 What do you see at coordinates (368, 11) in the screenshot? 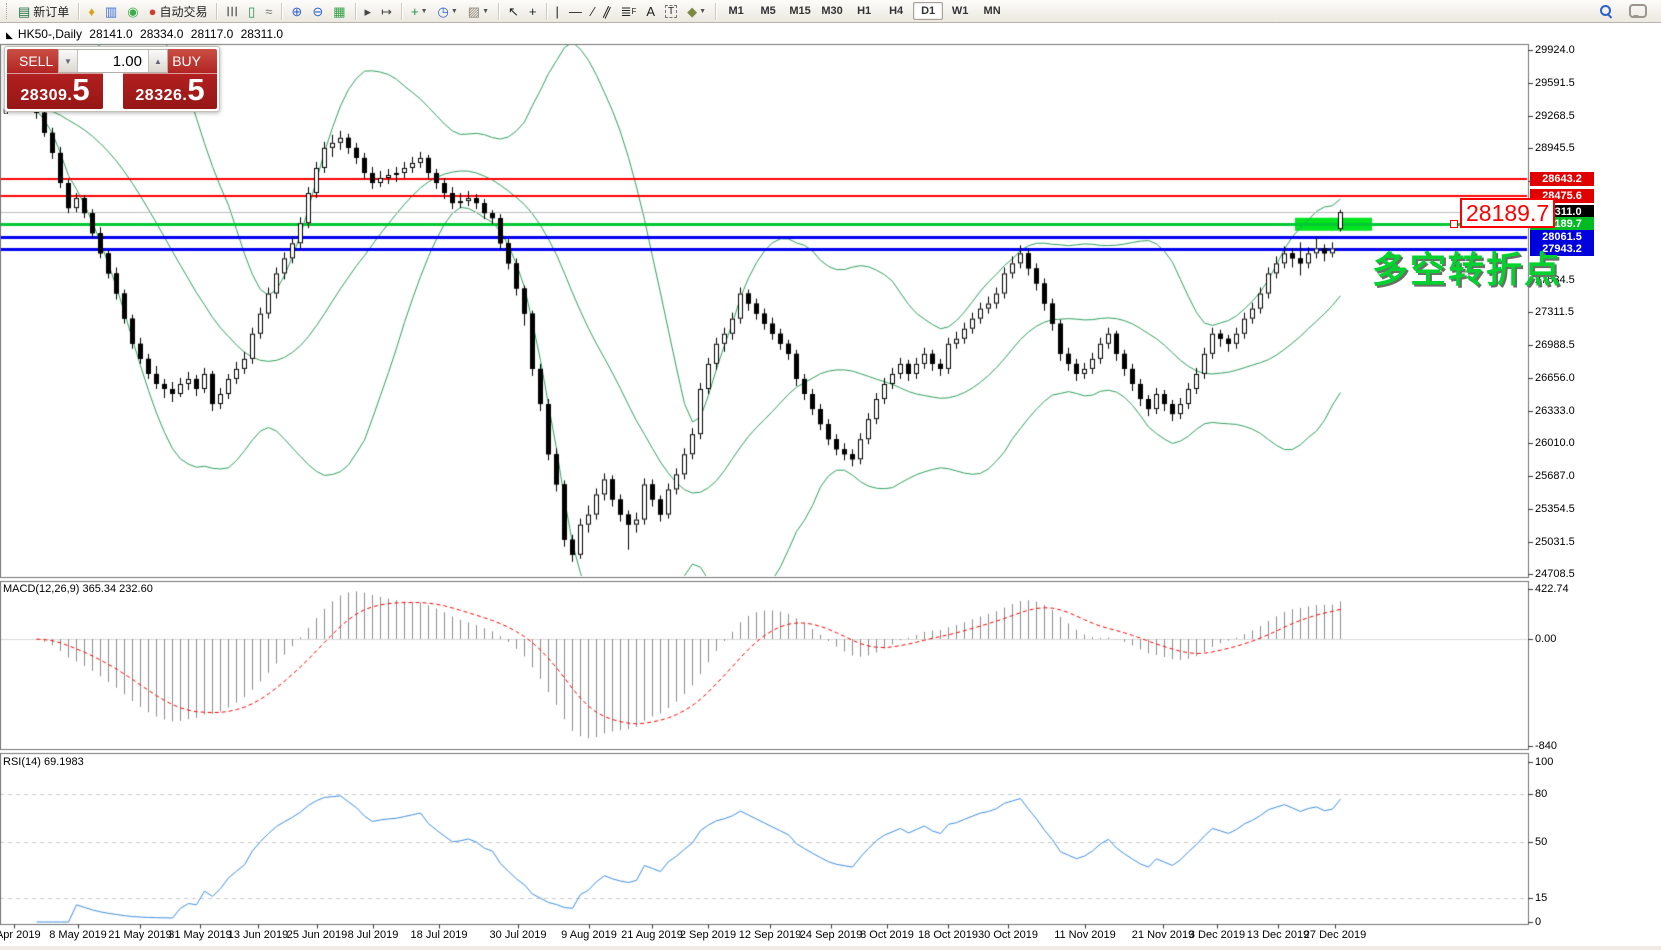
I see `auto-scroll-button: ▸` at bounding box center [368, 11].